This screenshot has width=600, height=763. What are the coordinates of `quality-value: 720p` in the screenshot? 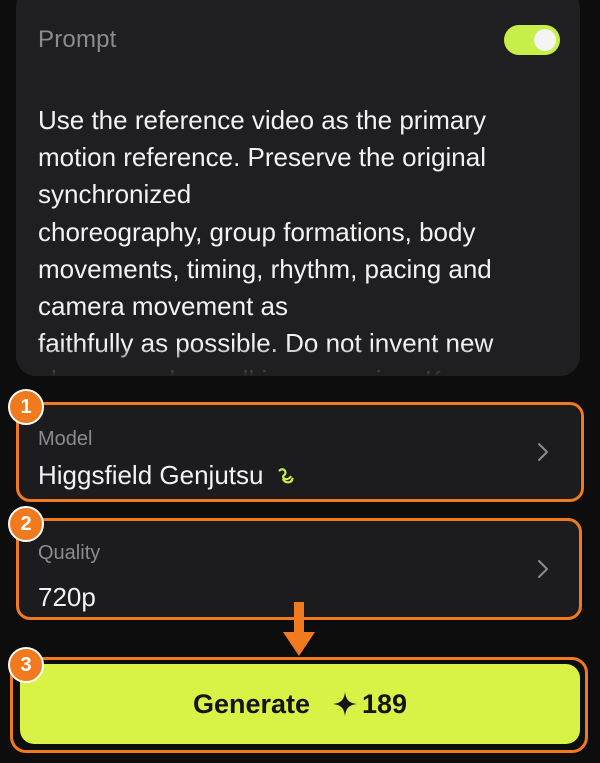 It's located at (67, 597).